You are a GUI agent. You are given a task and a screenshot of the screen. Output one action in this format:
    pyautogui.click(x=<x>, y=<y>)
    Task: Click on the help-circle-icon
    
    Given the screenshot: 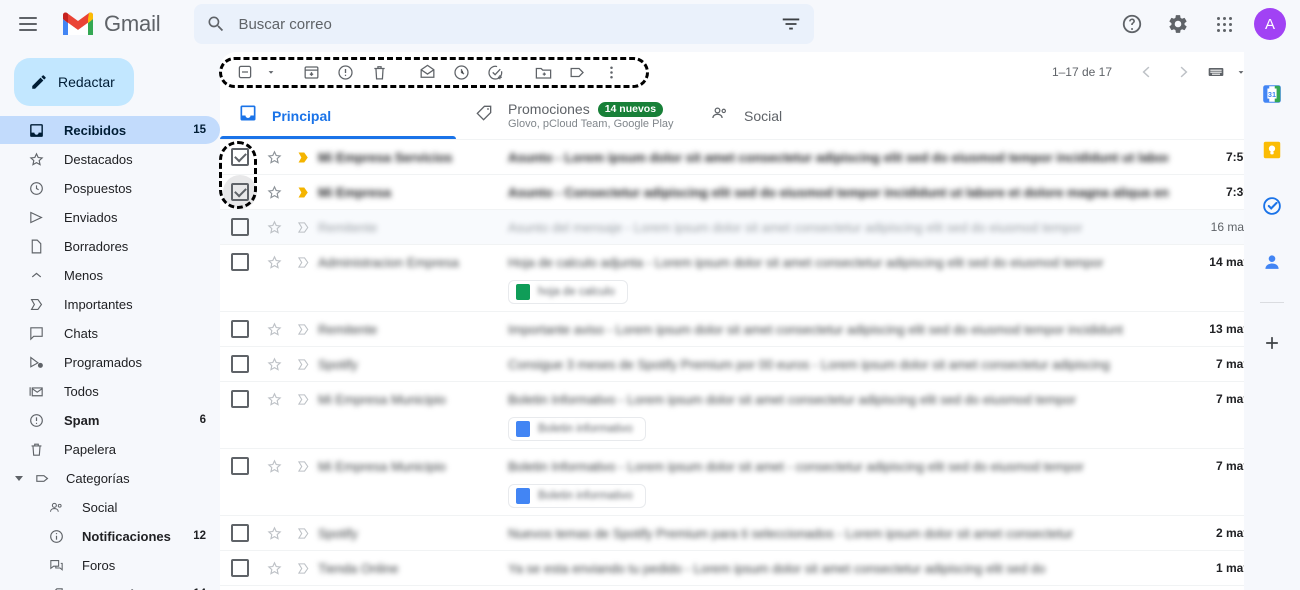 What is the action you would take?
    pyautogui.click(x=1132, y=24)
    